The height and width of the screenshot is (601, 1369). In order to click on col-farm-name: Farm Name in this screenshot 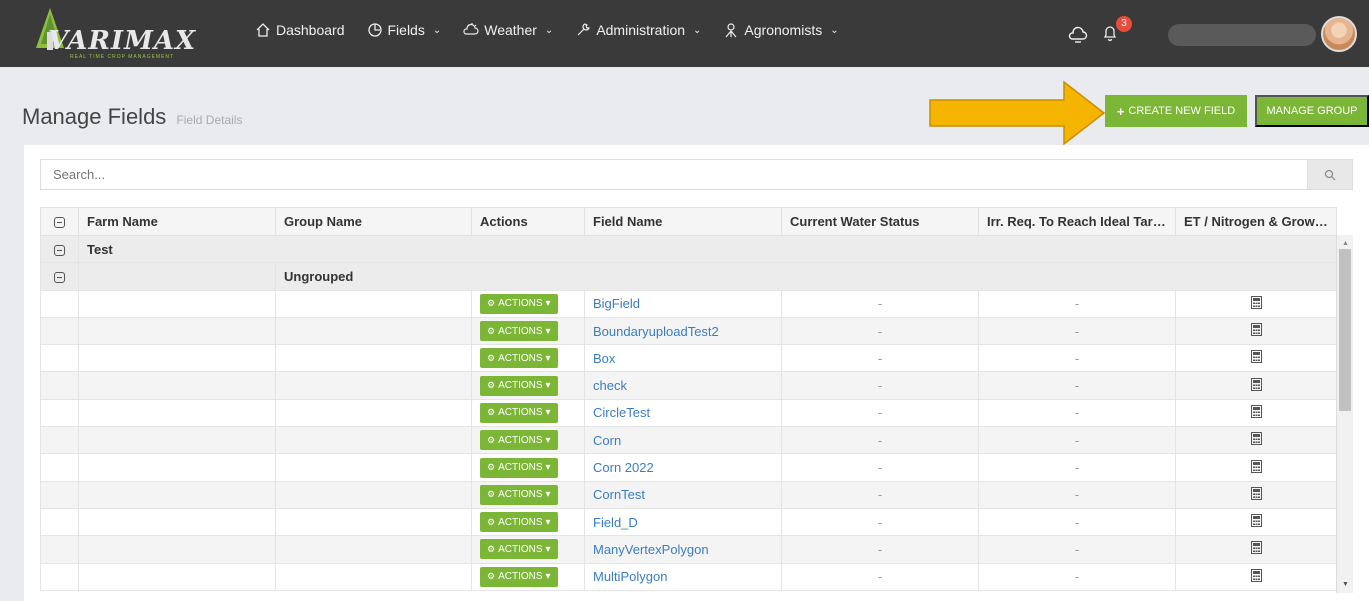, I will do `click(177, 221)`.